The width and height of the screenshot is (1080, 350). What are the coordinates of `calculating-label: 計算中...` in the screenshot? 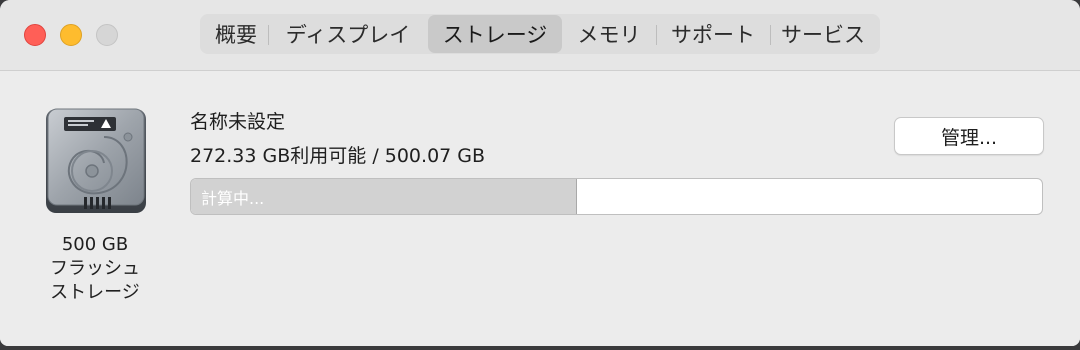 It's located at (233, 198).